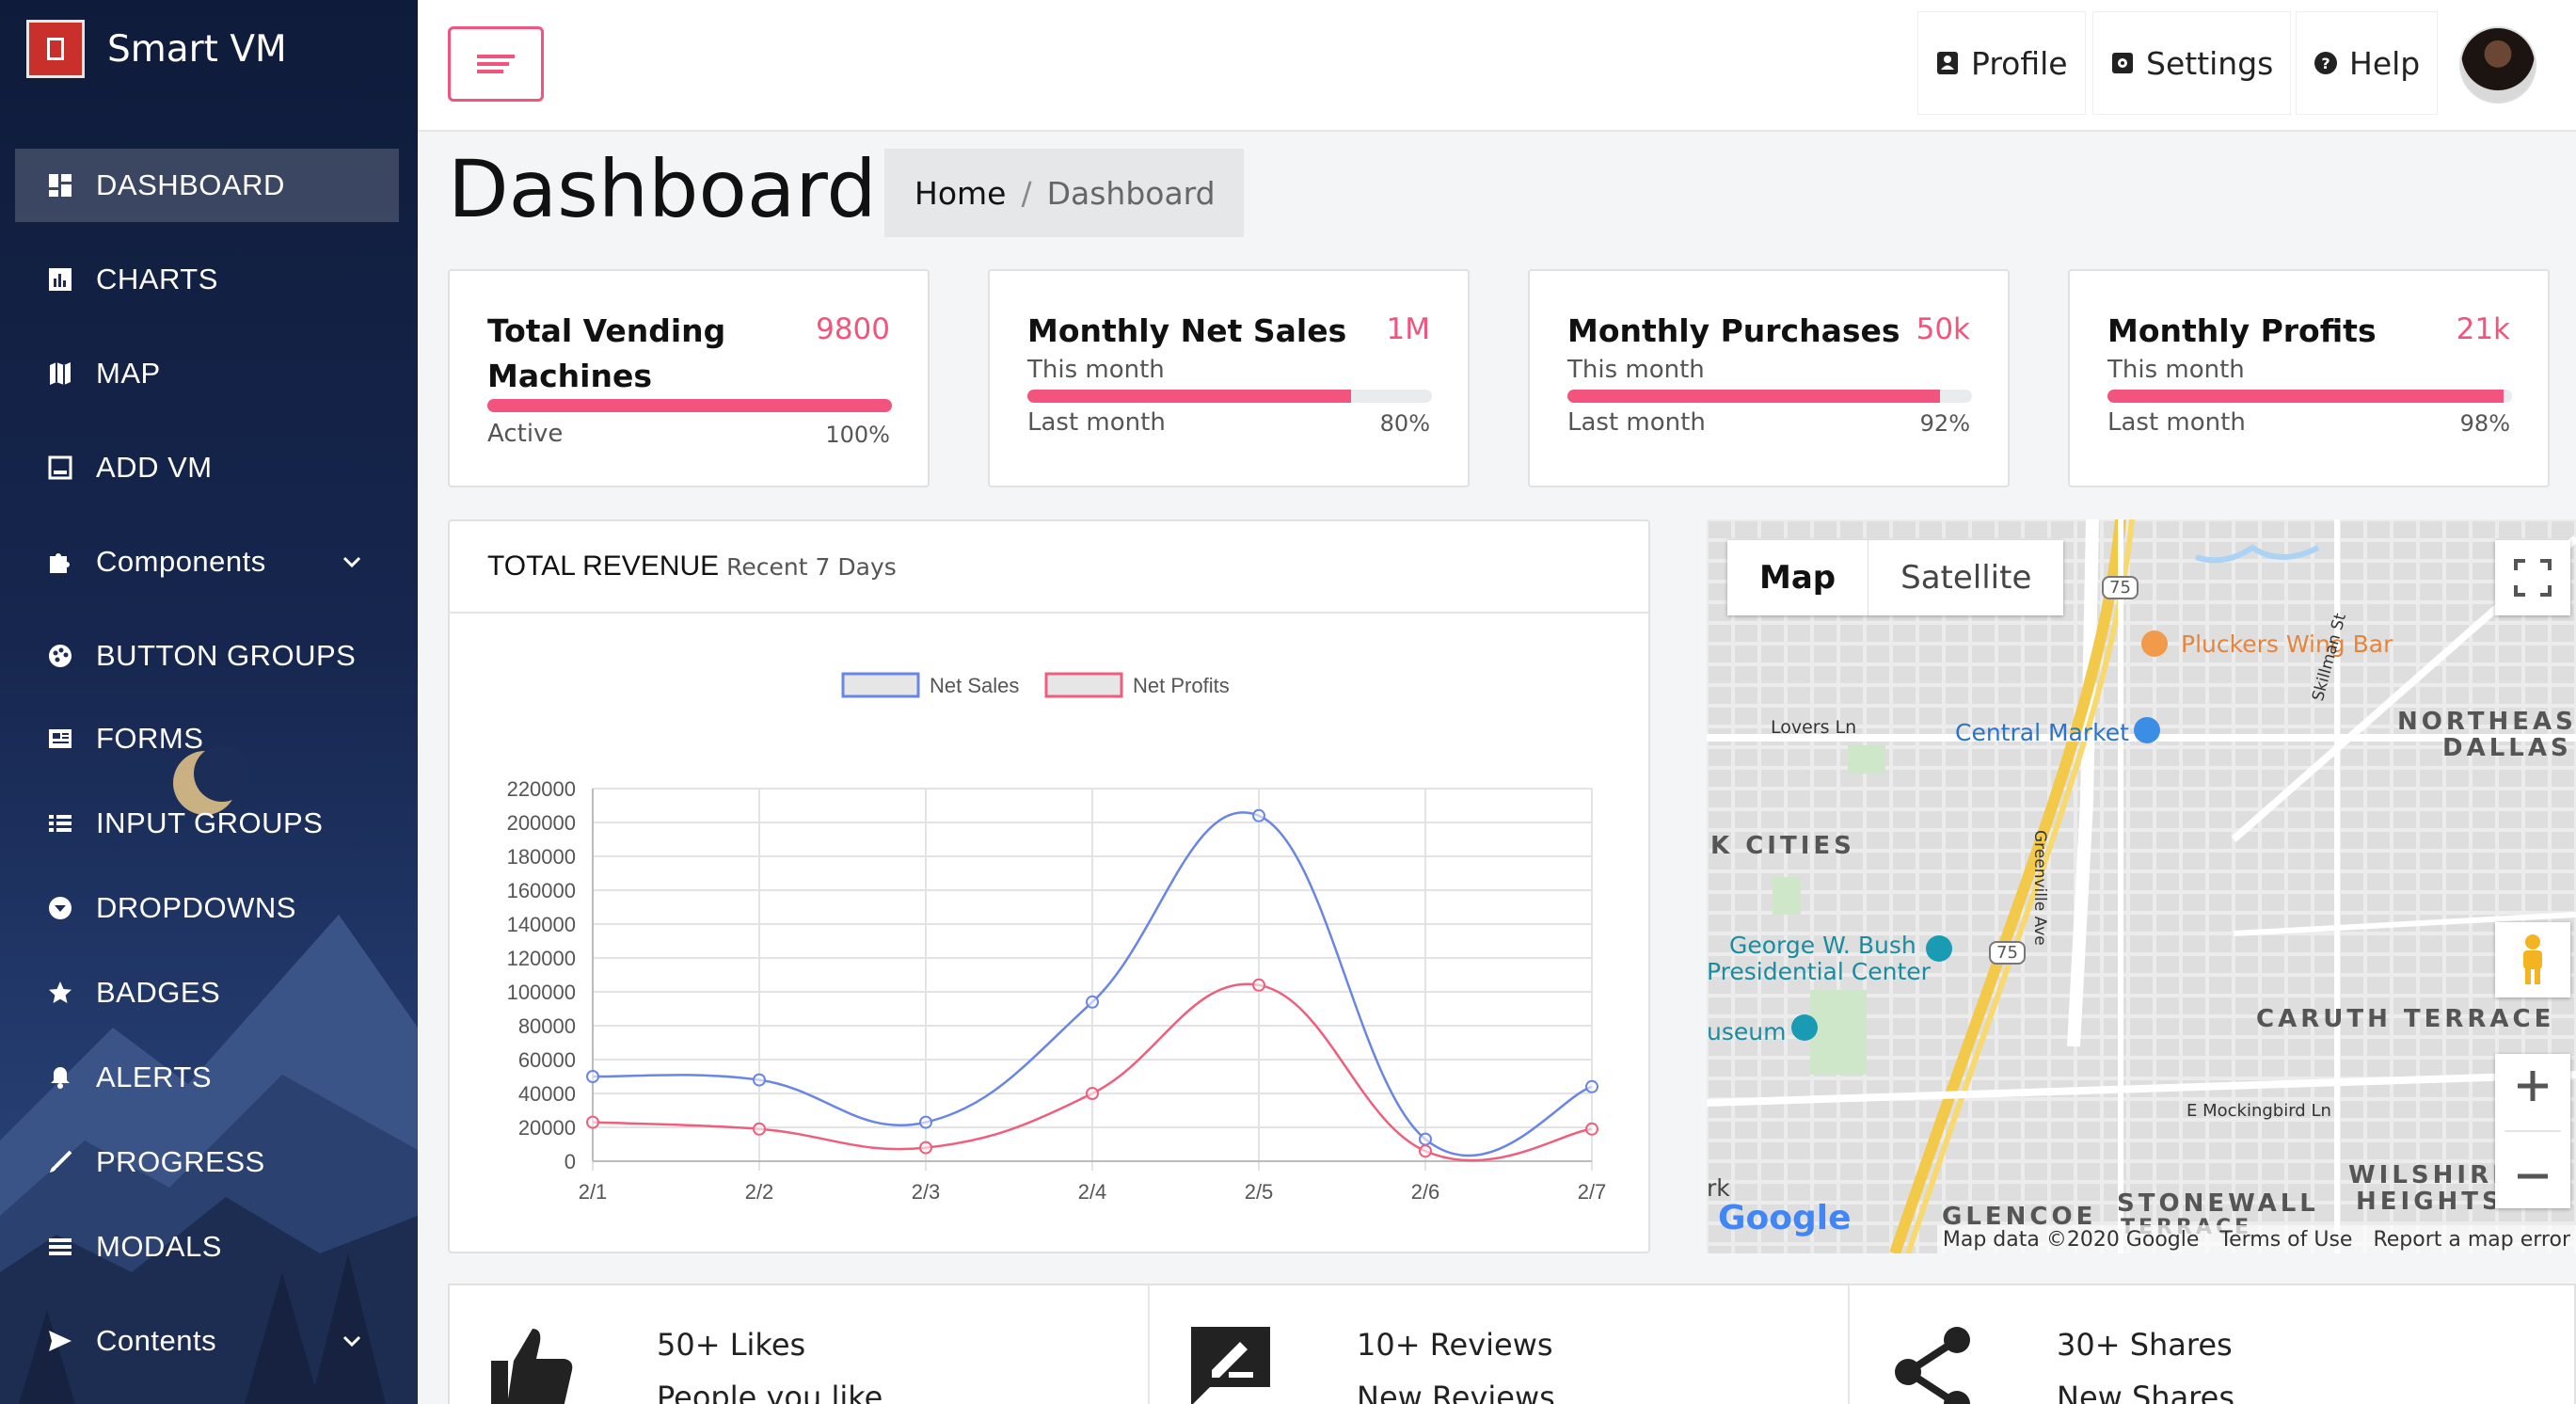 The height and width of the screenshot is (1404, 2576). I want to click on star-icon, so click(60, 993).